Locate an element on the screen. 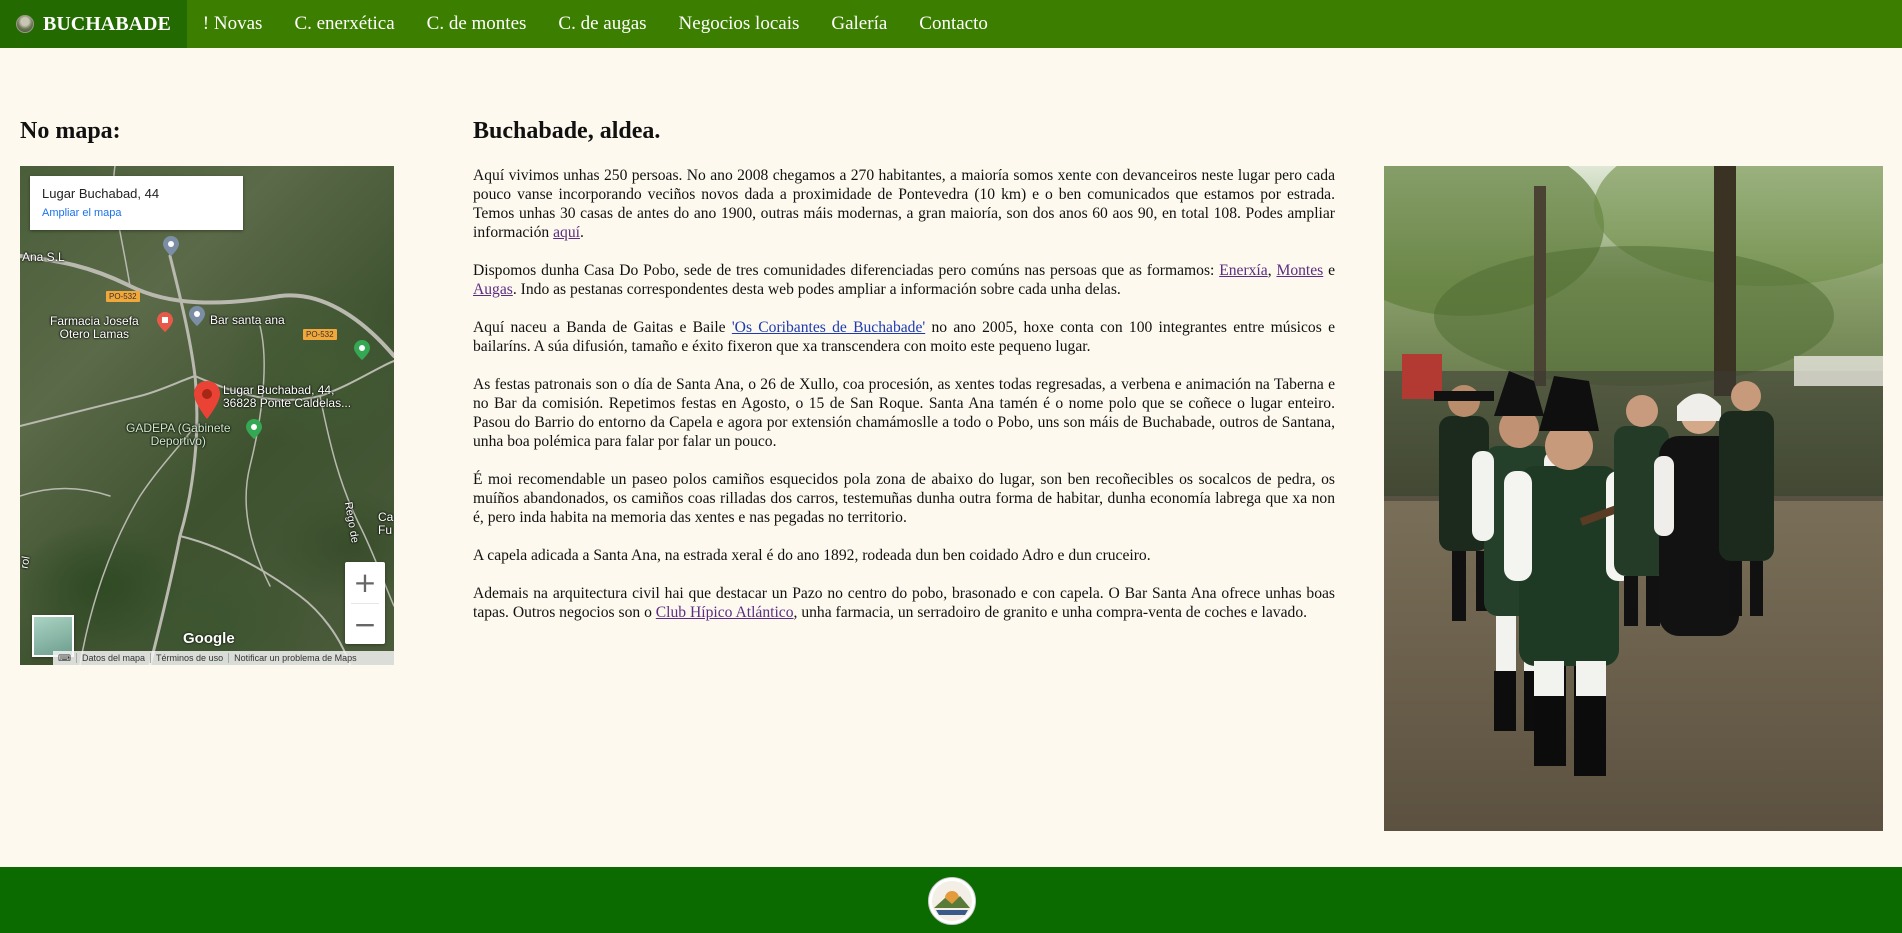 The image size is (1902, 933). enlarge-map-link: Ampliar el mapa is located at coordinates (81, 213).